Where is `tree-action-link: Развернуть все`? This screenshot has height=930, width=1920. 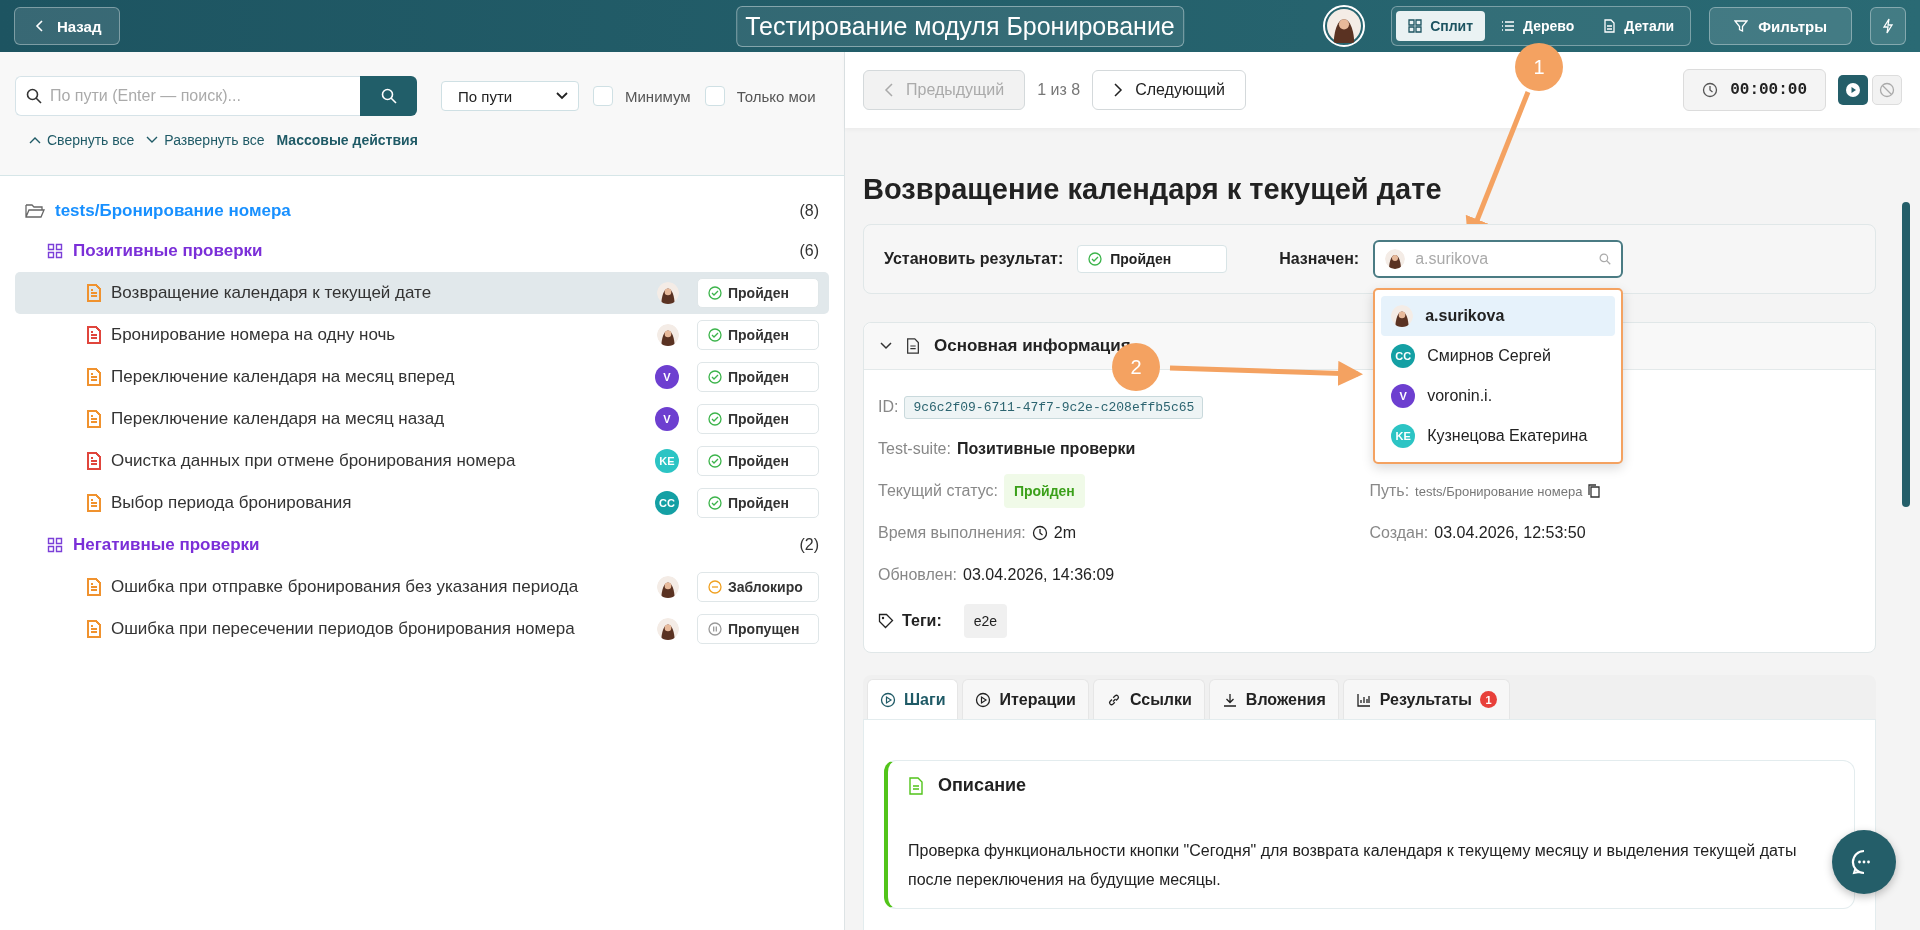 tree-action-link: Развернуть все is located at coordinates (205, 140).